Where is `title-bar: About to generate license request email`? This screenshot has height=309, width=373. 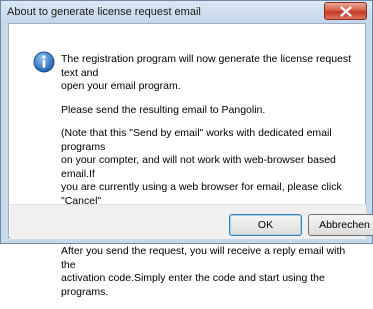
title-bar: About to generate license request email is located at coordinates (186, 12).